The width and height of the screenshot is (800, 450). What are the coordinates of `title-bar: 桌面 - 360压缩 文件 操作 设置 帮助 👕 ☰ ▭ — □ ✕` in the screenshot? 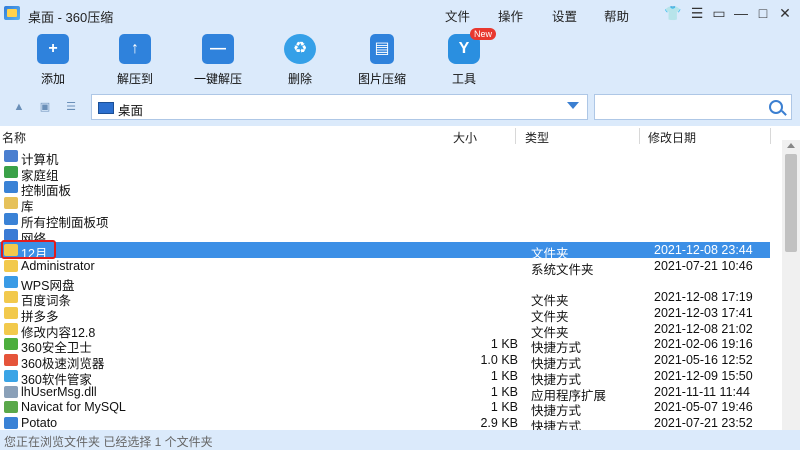 It's located at (400, 14).